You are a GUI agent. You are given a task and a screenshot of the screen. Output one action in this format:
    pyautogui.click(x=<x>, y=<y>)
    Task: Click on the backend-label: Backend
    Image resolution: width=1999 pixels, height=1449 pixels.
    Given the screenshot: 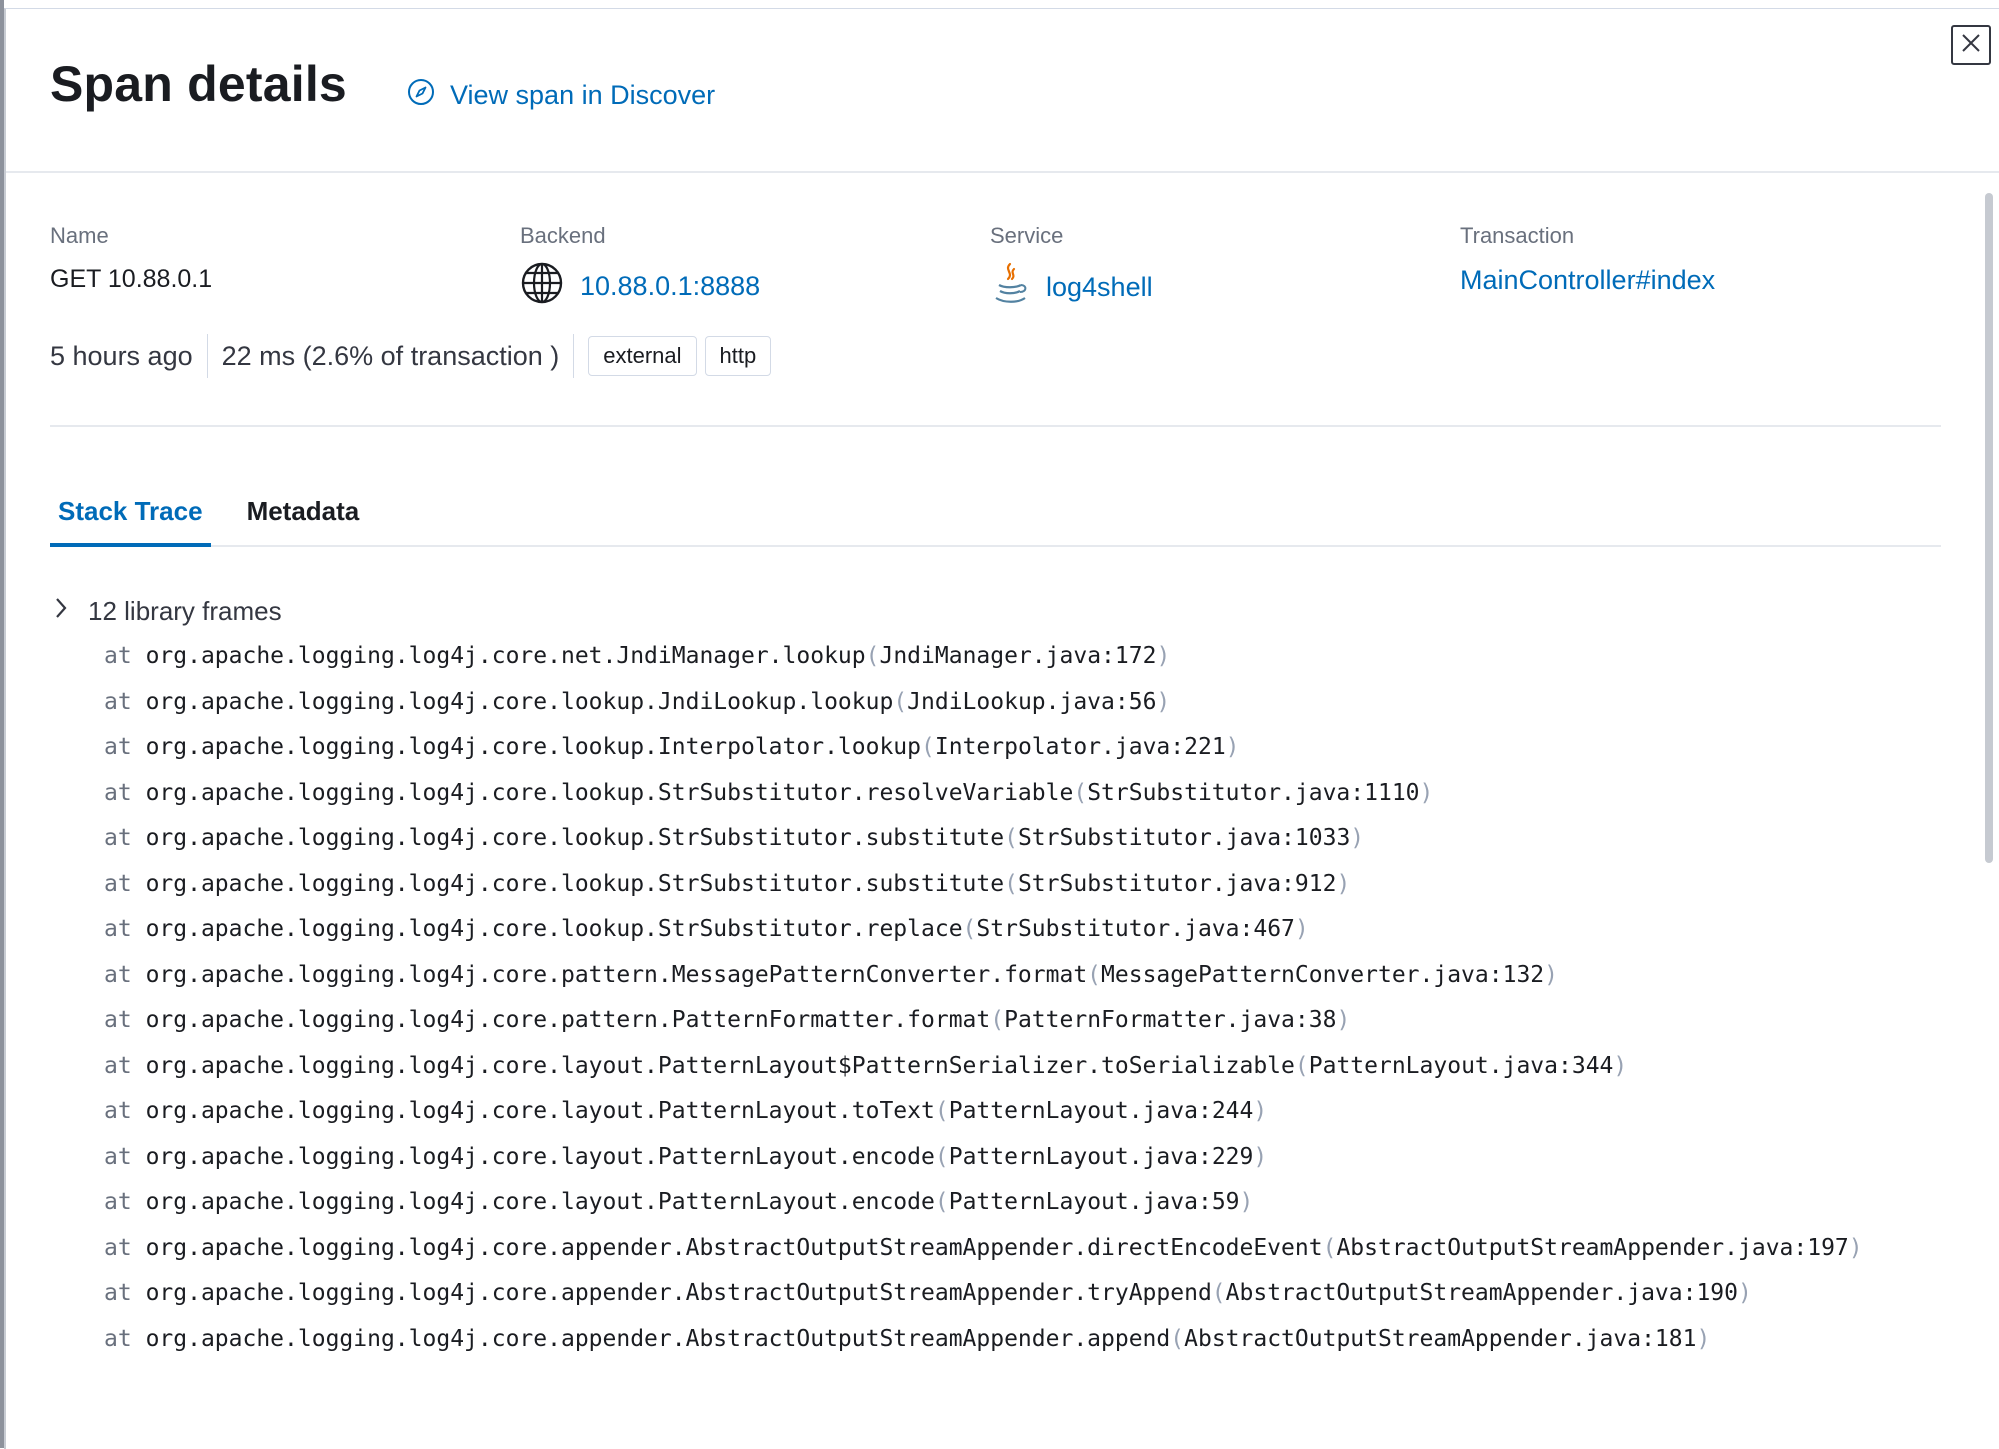 What is the action you would take?
    pyautogui.click(x=563, y=235)
    